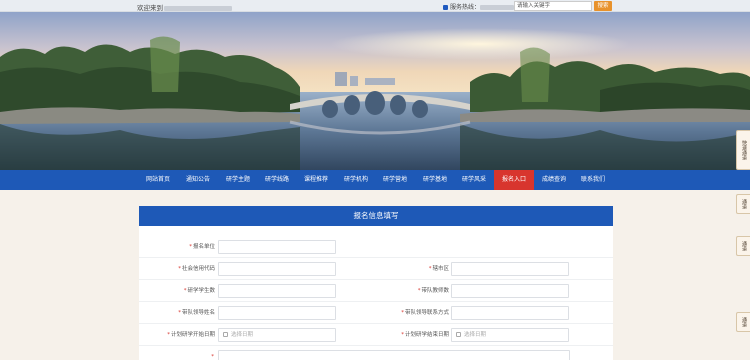 The height and width of the screenshot is (360, 750). Describe the element at coordinates (743, 322) in the screenshot. I see `side-tab-channel-3: 通道` at that location.